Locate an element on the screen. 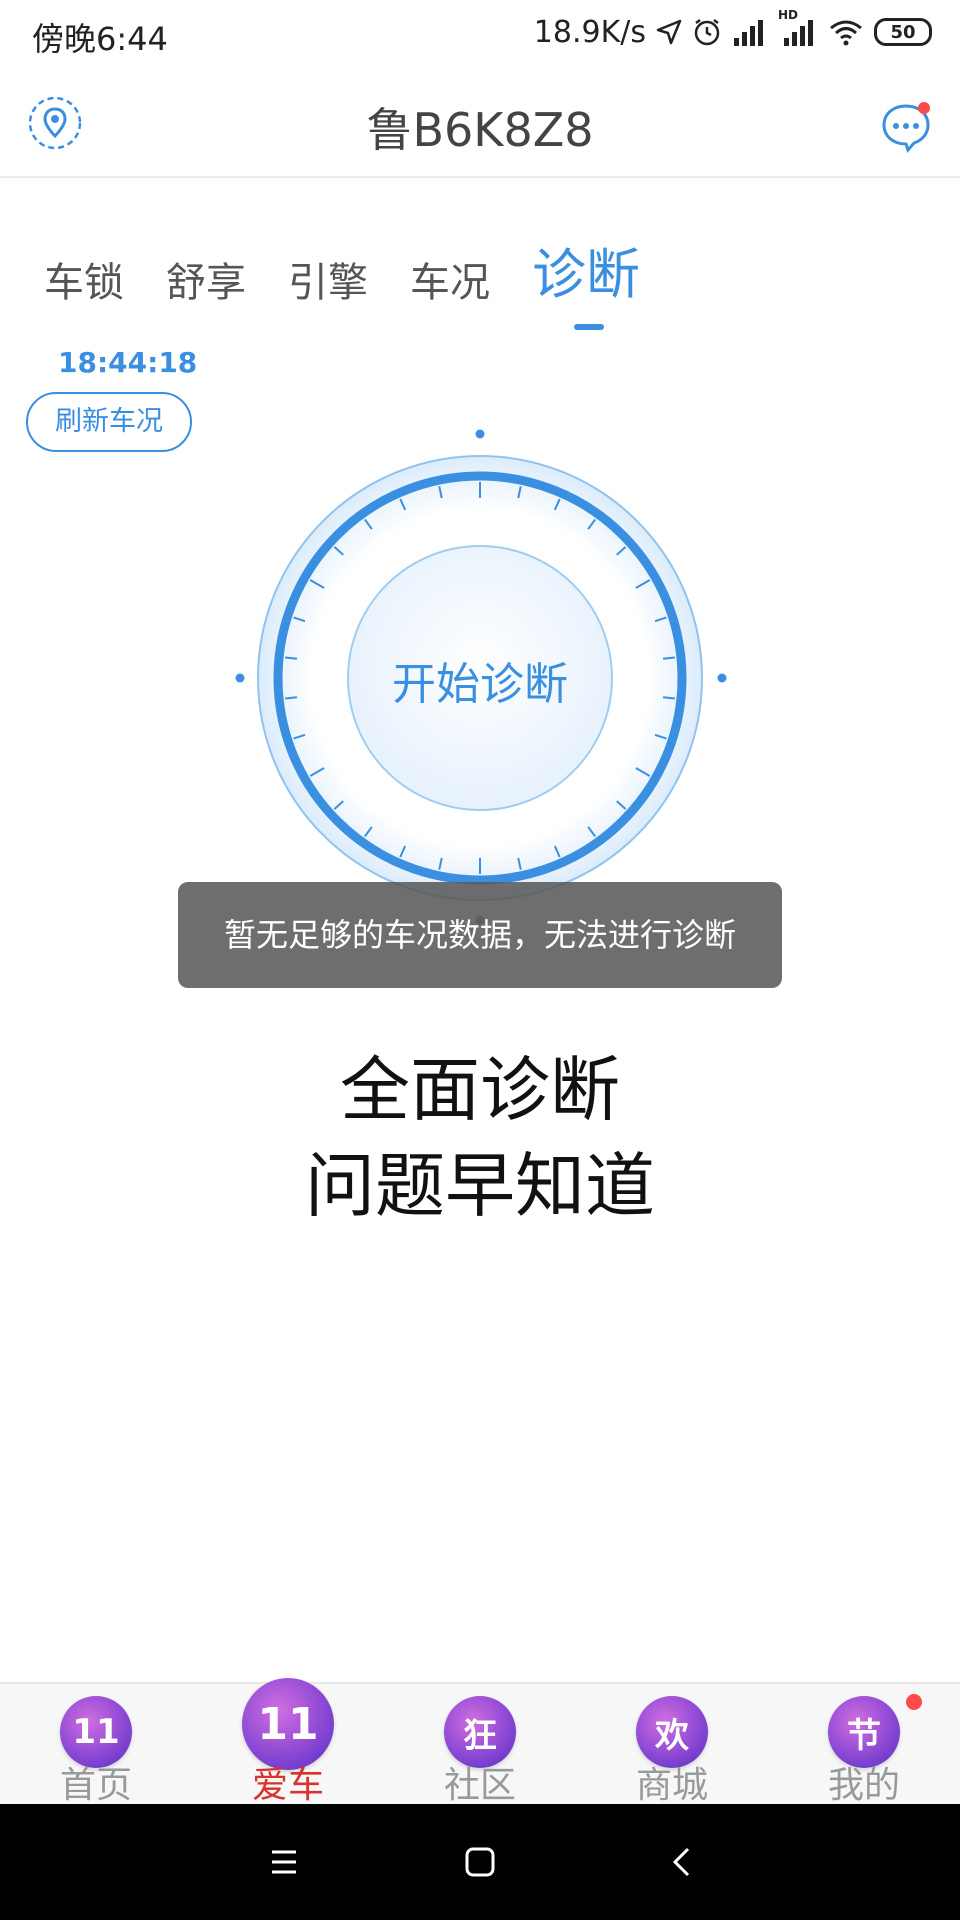 Image resolution: width=960 pixels, height=1920 pixels. slogan-line-1: 全面诊断 is located at coordinates (480, 1090).